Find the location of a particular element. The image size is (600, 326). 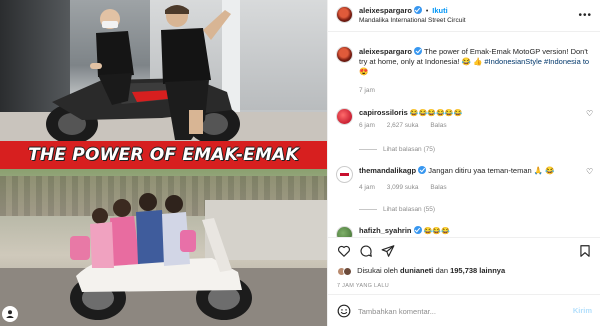

view-replies-button: Lihat balasan (55) is located at coordinates (397, 209).